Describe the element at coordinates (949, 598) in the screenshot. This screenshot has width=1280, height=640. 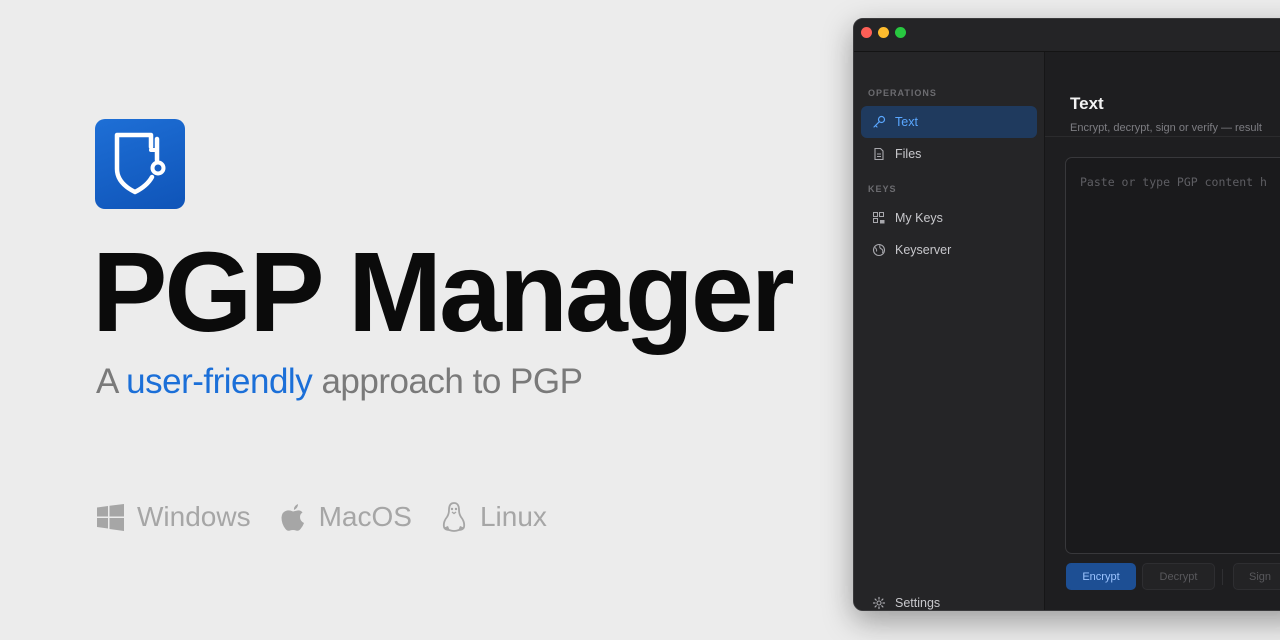
I see `sidebar-item-settings: Settings` at that location.